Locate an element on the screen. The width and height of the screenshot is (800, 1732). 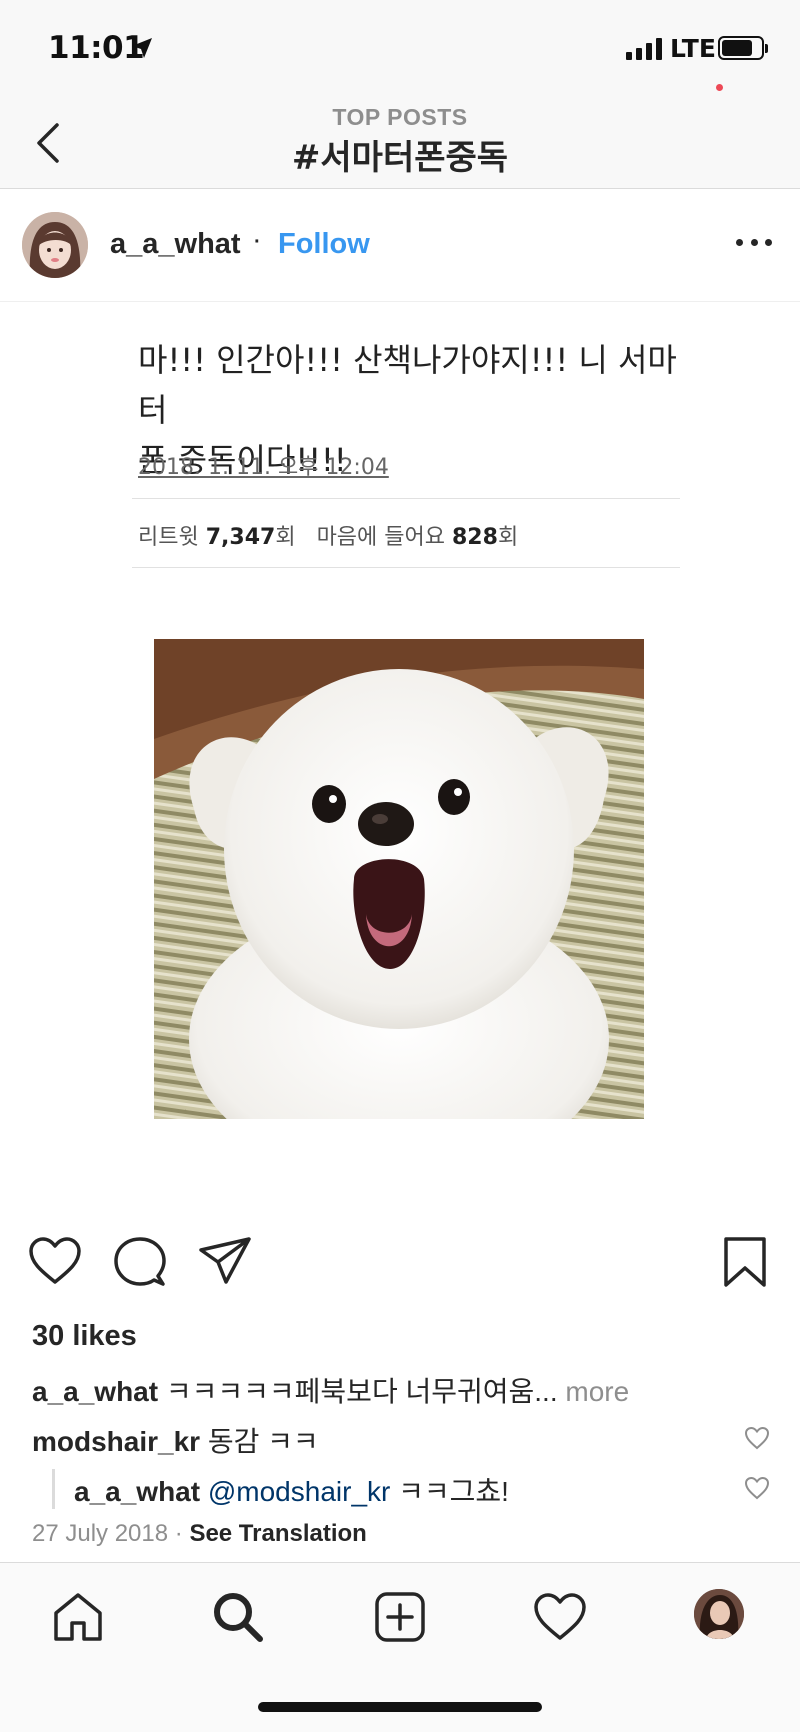
comment-text: 동감 ㅋㅋ is located at coordinates (259, 1441).